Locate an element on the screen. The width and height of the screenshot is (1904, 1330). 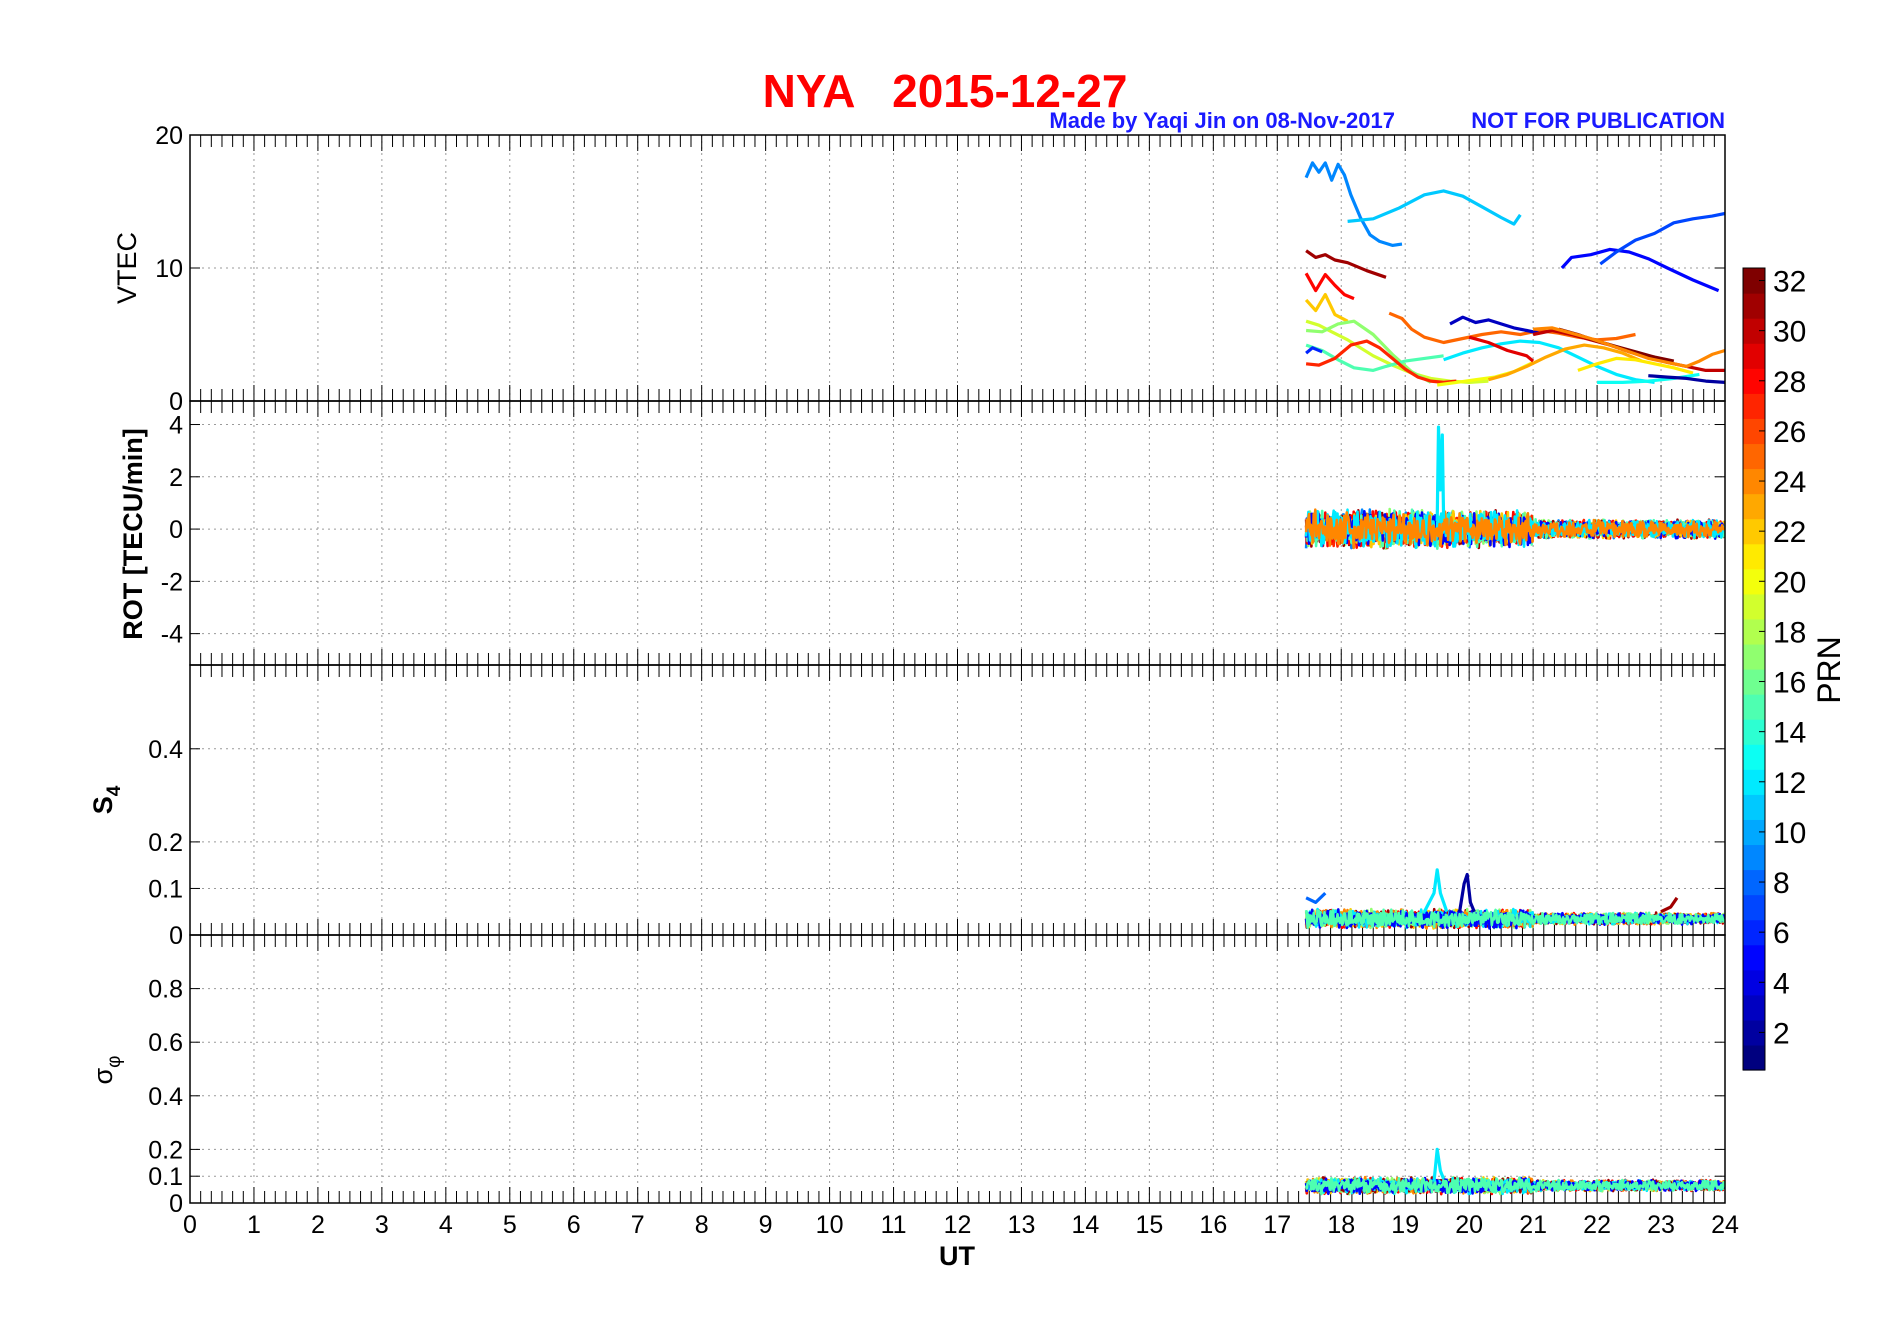
colorbar-tick-label: 30 is located at coordinates (1789, 332).